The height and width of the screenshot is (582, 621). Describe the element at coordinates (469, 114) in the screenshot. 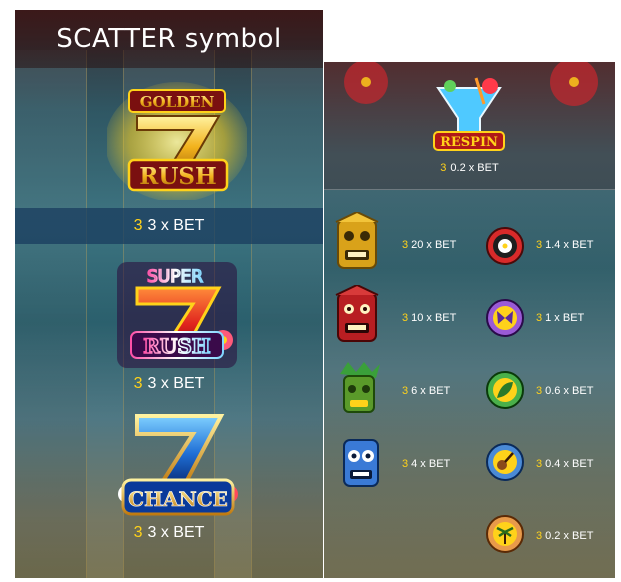

I see `respin-cocktail-icon: RESPIN` at that location.